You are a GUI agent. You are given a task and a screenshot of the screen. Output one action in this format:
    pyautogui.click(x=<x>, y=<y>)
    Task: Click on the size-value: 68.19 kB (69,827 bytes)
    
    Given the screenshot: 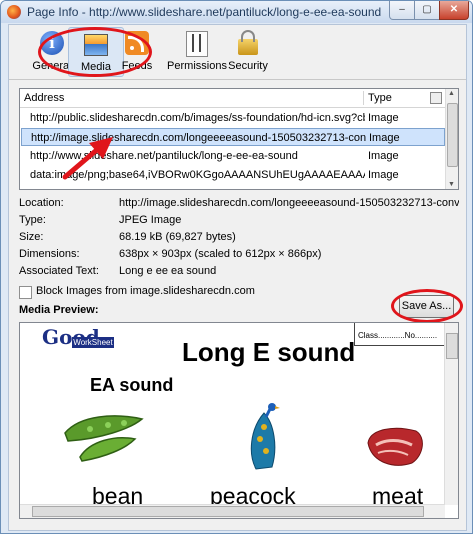 What is the action you would take?
    pyautogui.click(x=177, y=237)
    